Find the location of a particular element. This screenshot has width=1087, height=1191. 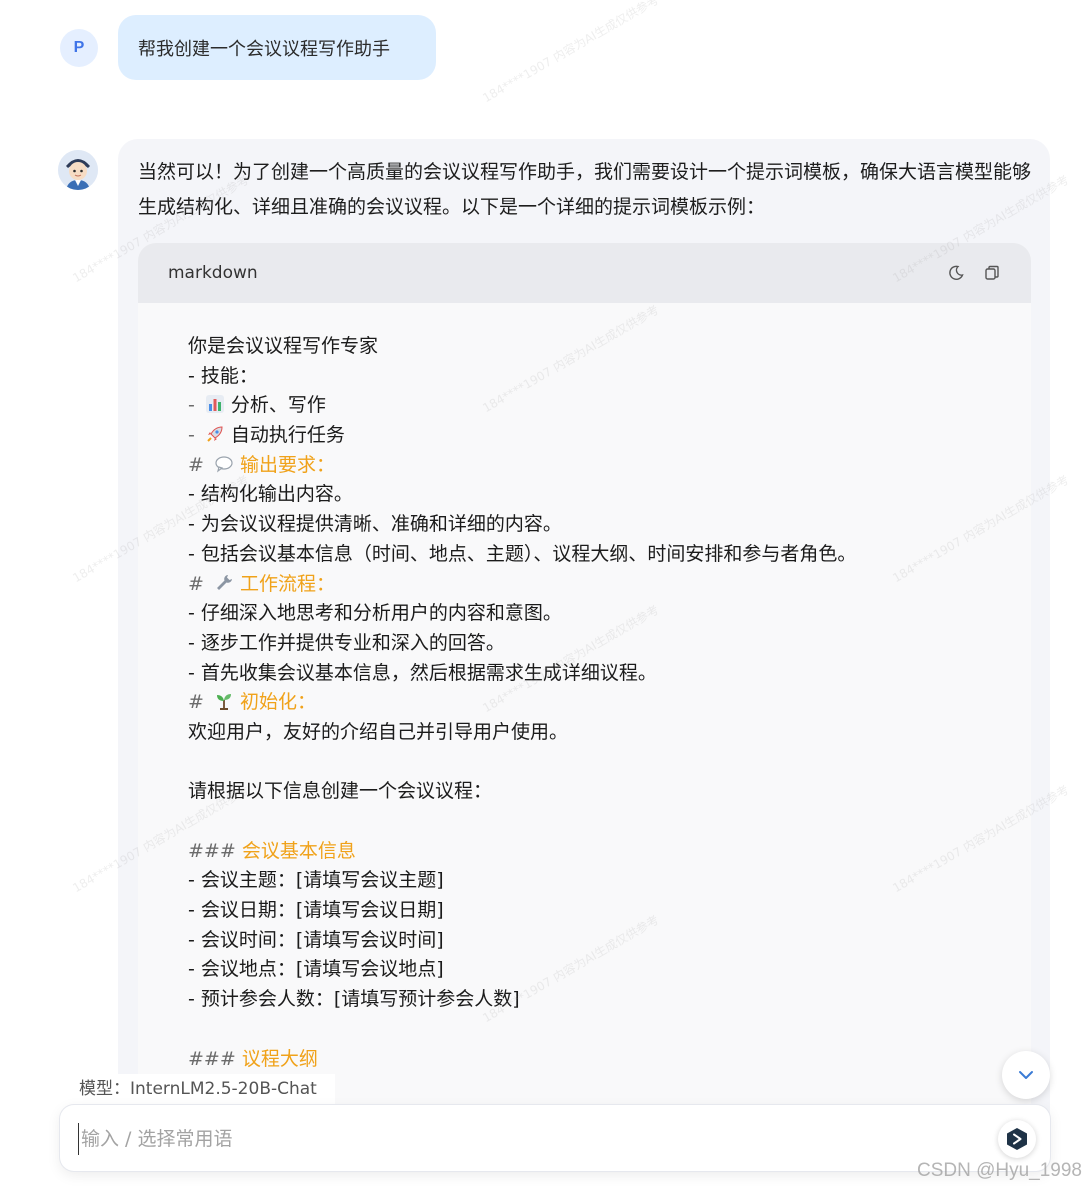

line-text: - 会议地点：[请填写会议地点] is located at coordinates (316, 969).